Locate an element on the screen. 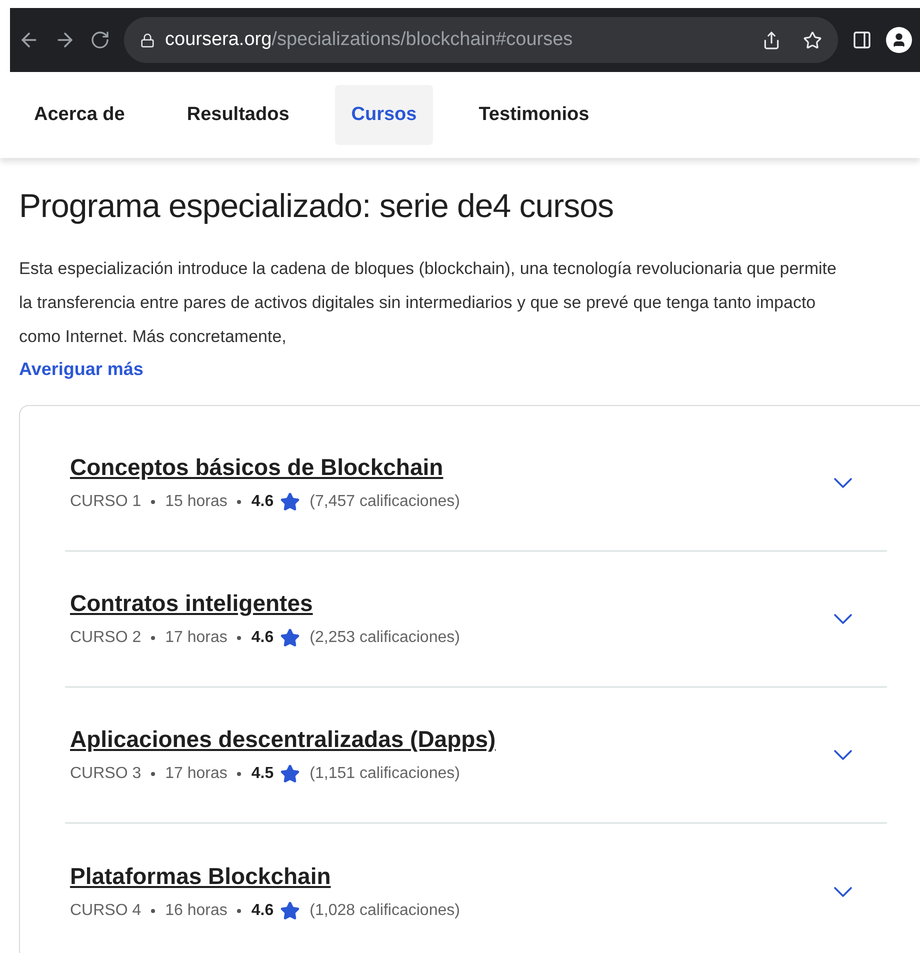 The width and height of the screenshot is (920, 953). ratings-count: (1,028 calificaciones) is located at coordinates (385, 911).